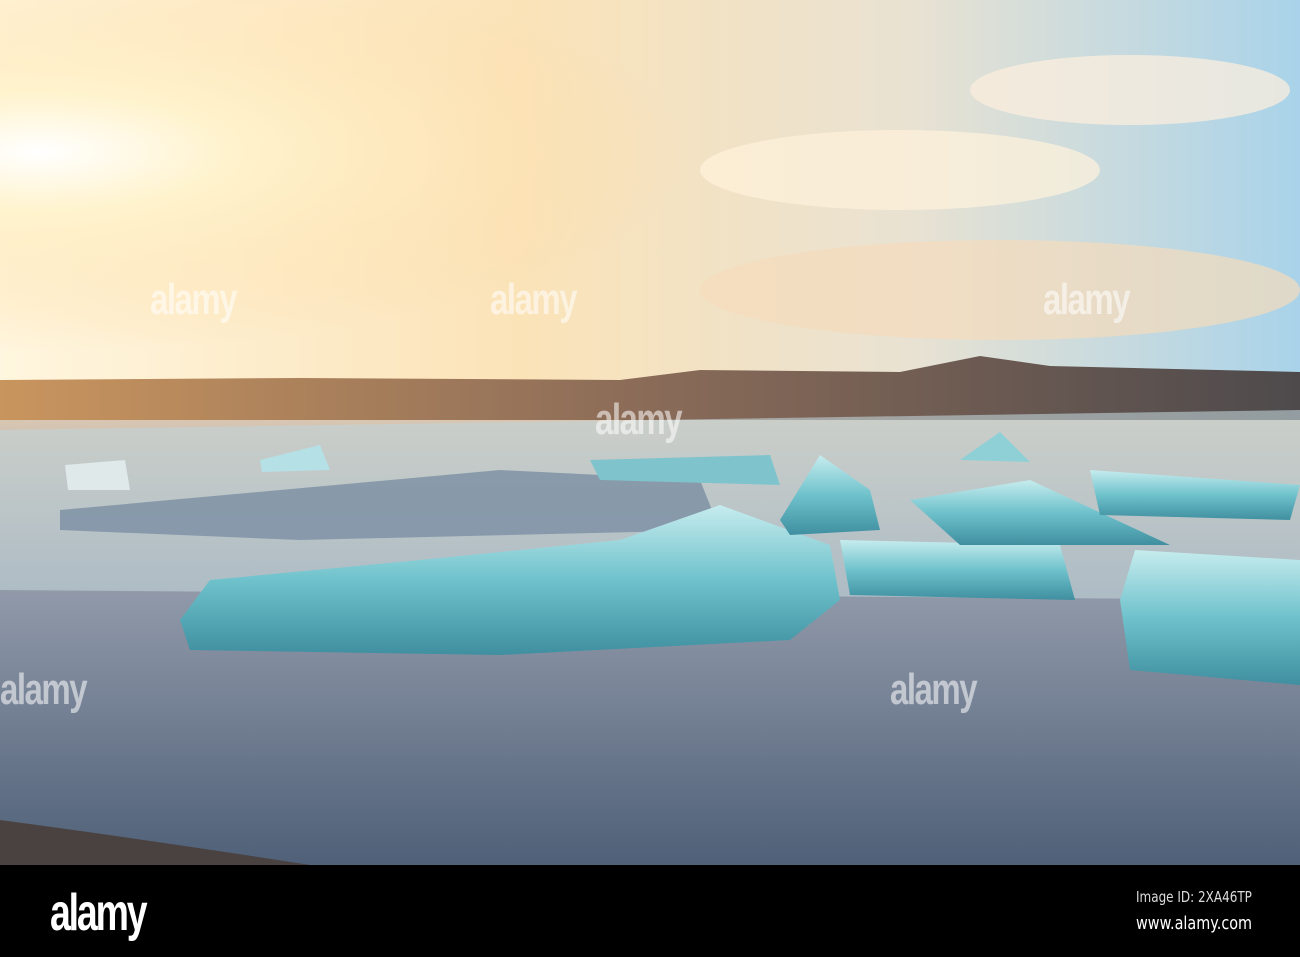  Describe the element at coordinates (99, 913) in the screenshot. I see `alamy-logo: alamy` at that location.